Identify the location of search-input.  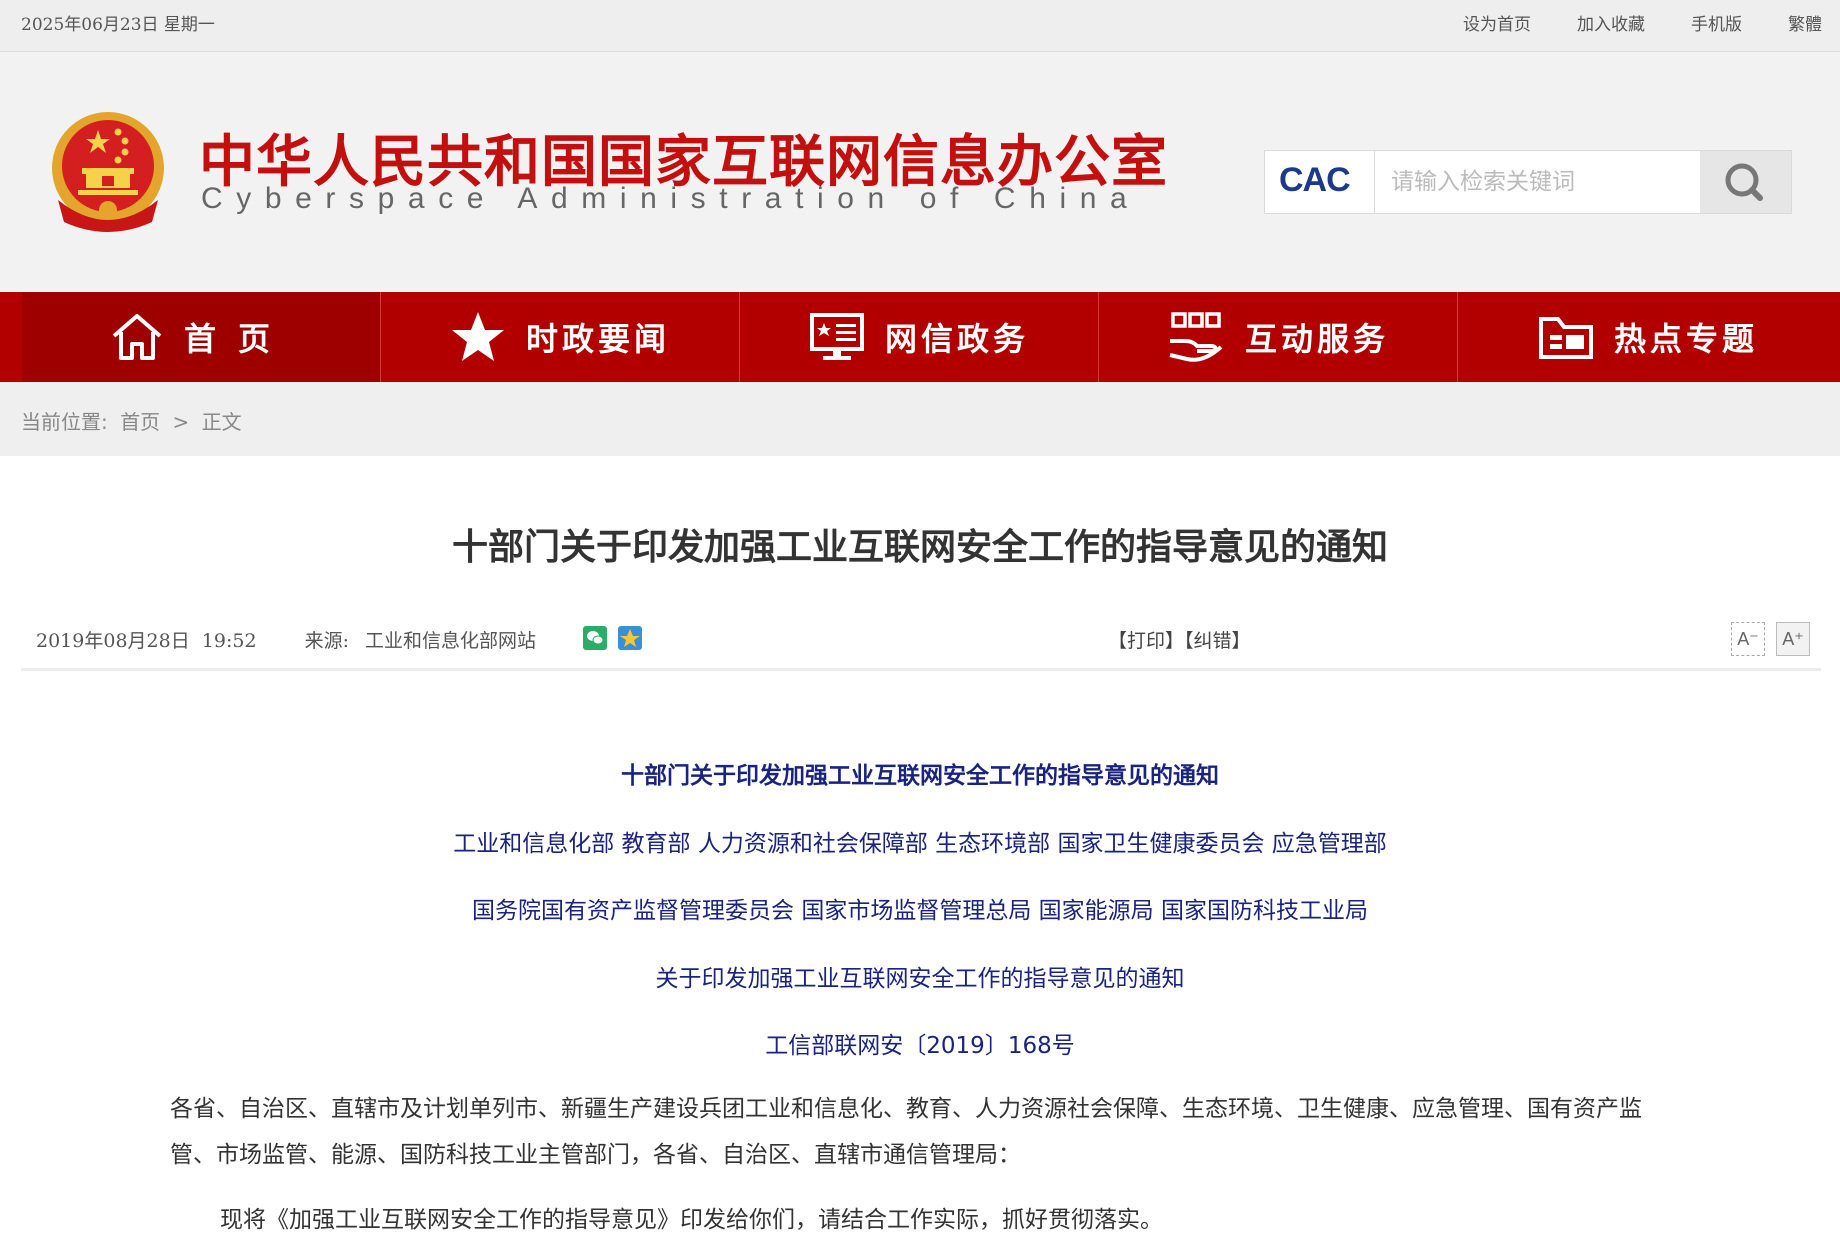
(1544, 182).